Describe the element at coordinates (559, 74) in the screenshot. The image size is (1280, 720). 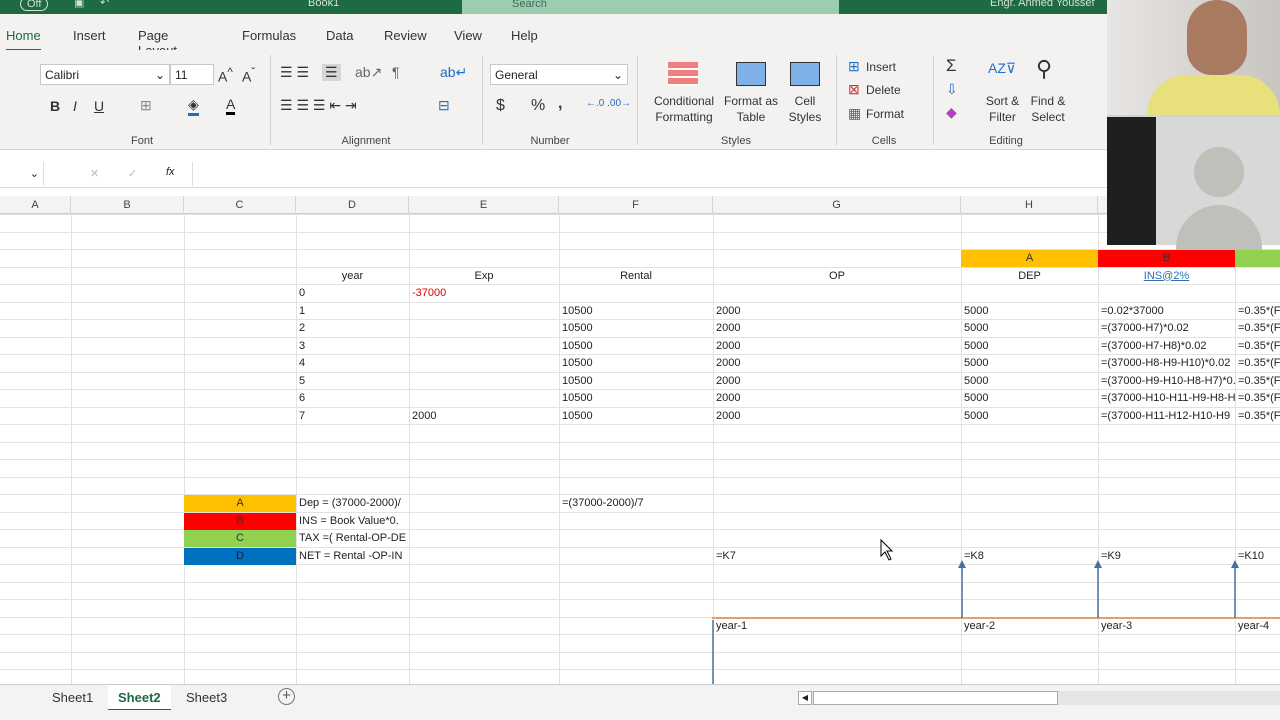
I see `number-format-select: General ⌄` at that location.